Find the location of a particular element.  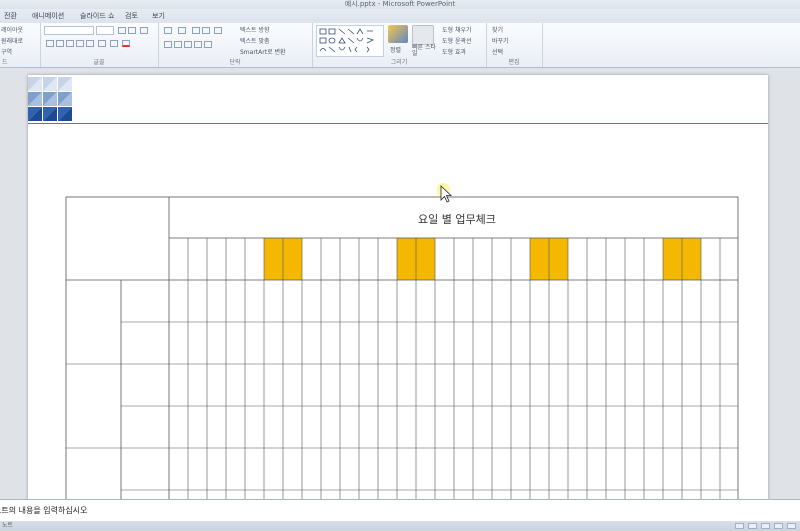

notes-placeholder: 노트의 내용을 입력하십시오 is located at coordinates (43, 510).